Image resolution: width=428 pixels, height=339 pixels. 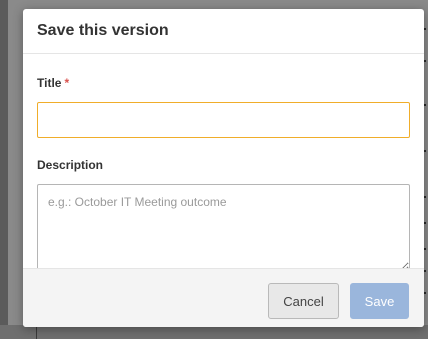 I want to click on cancel-button: Cancel, so click(x=303, y=301).